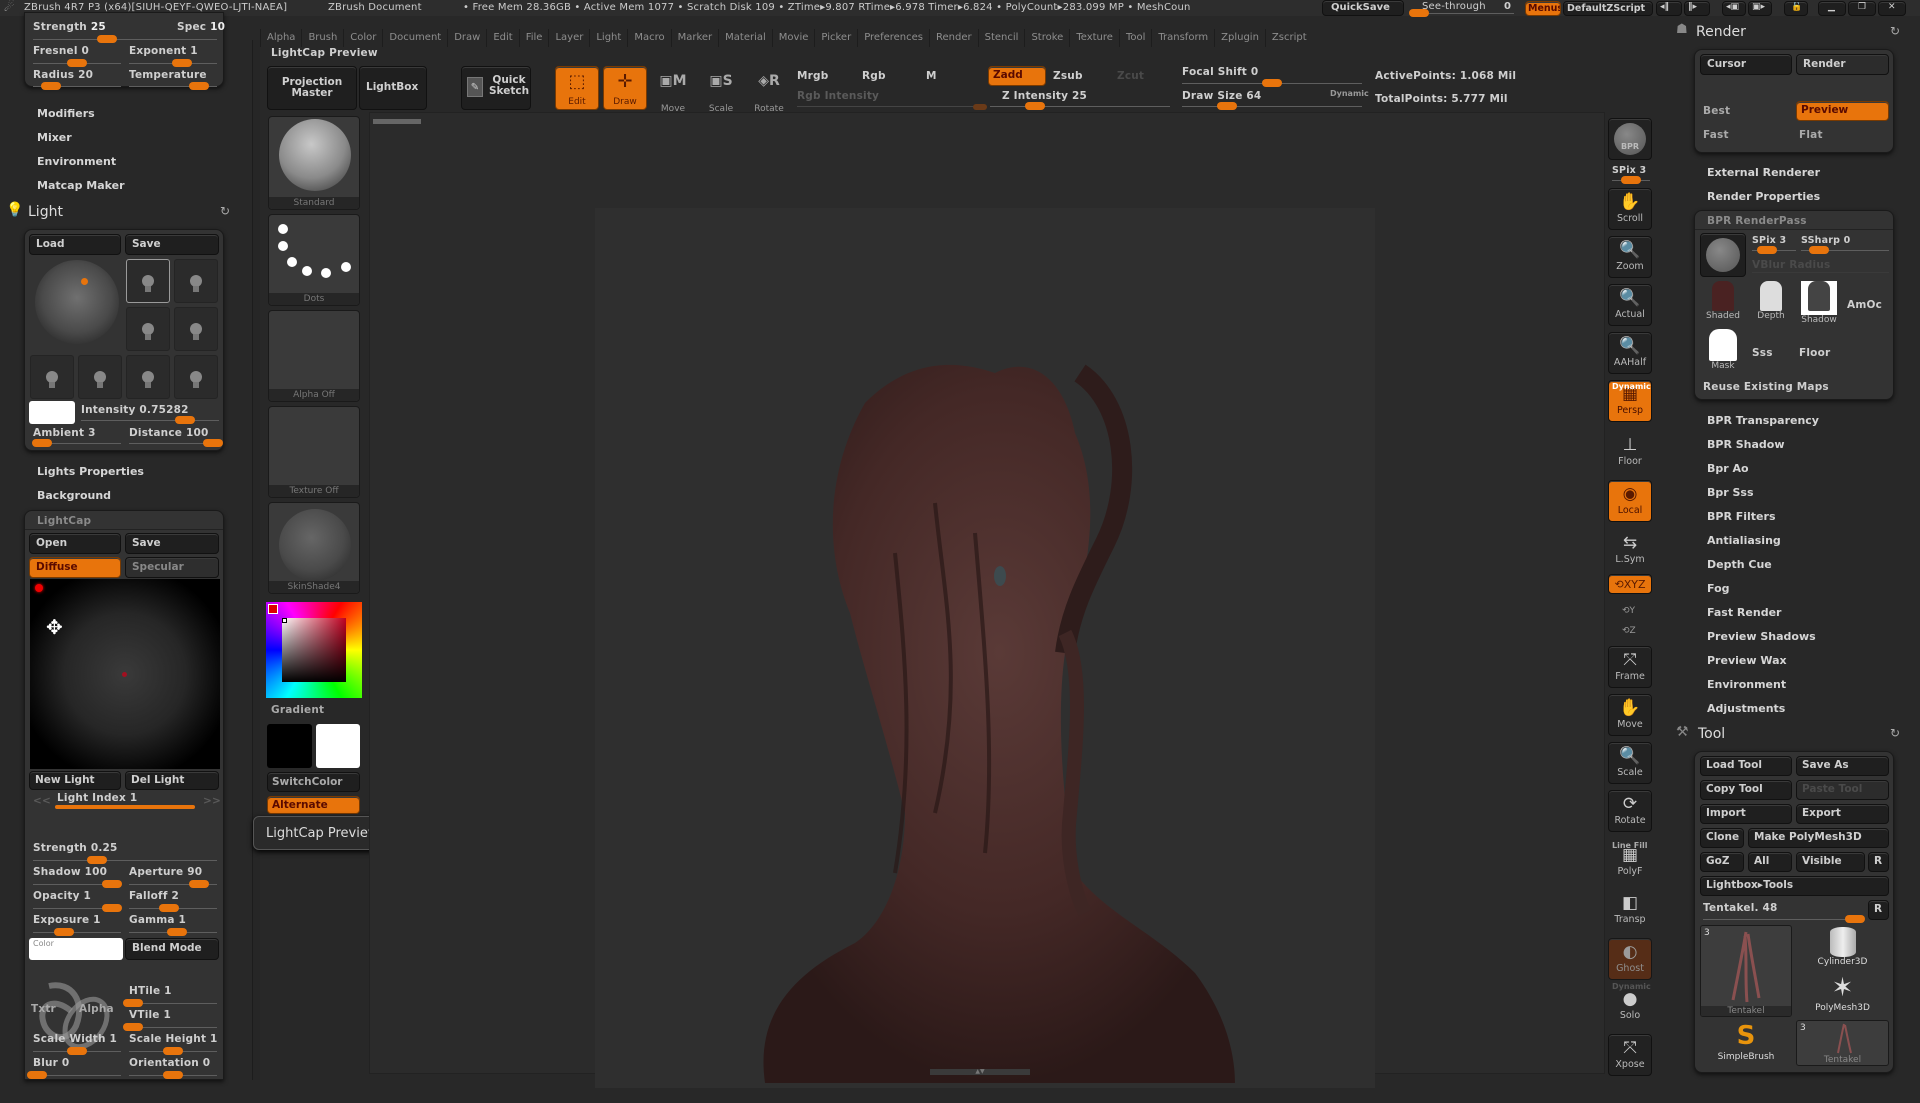  Describe the element at coordinates (1711, 734) in the screenshot. I see `tool-palette-title: Tool` at that location.